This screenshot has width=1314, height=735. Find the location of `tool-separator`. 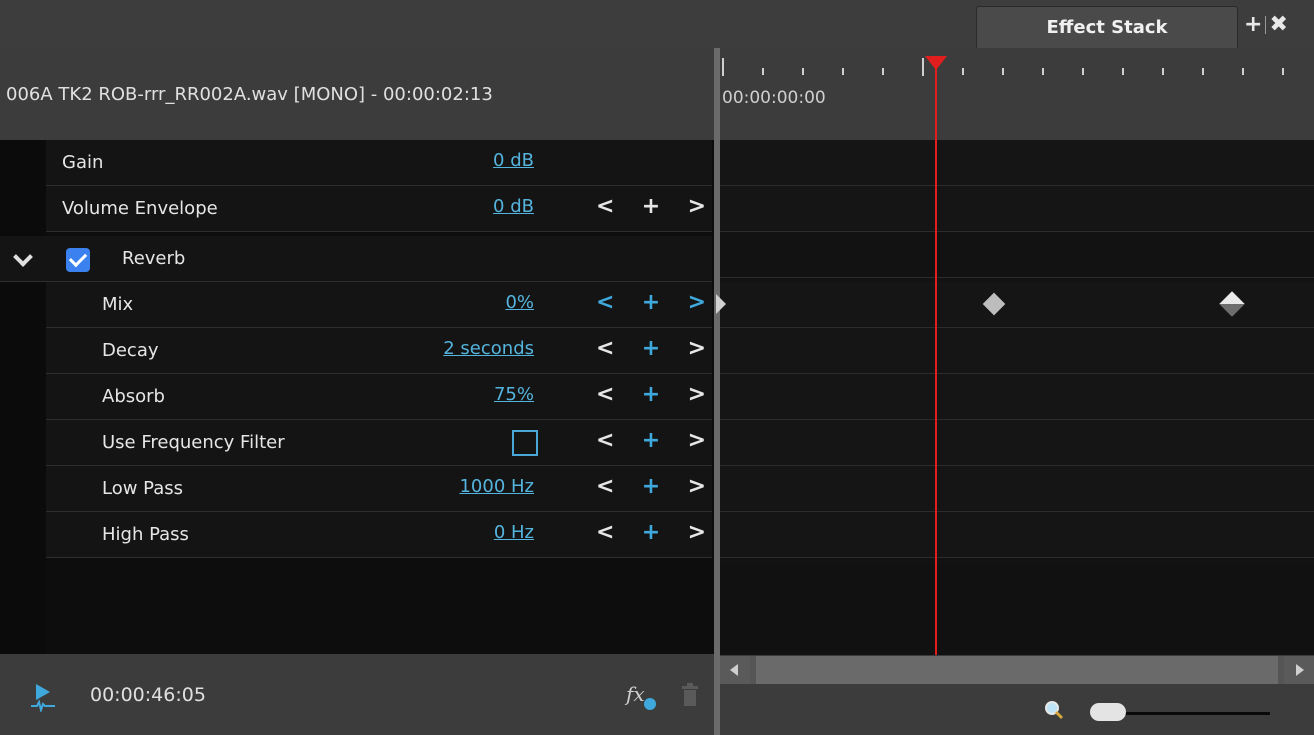

tool-separator is located at coordinates (1266, 24).